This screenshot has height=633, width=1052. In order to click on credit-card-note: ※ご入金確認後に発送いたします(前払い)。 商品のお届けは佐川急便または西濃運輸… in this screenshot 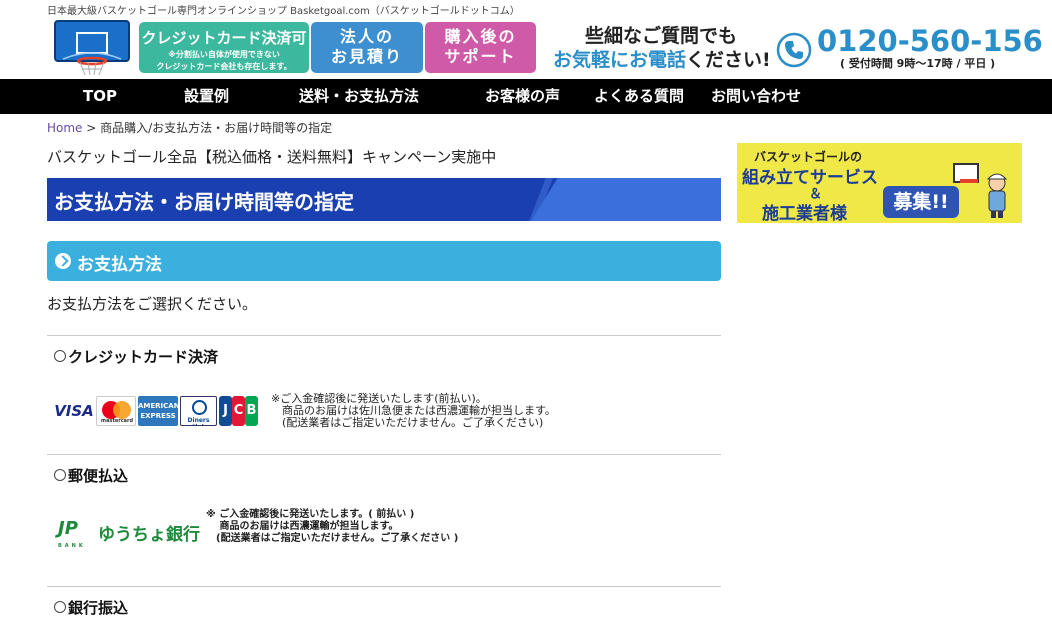, I will do `click(413, 411)`.